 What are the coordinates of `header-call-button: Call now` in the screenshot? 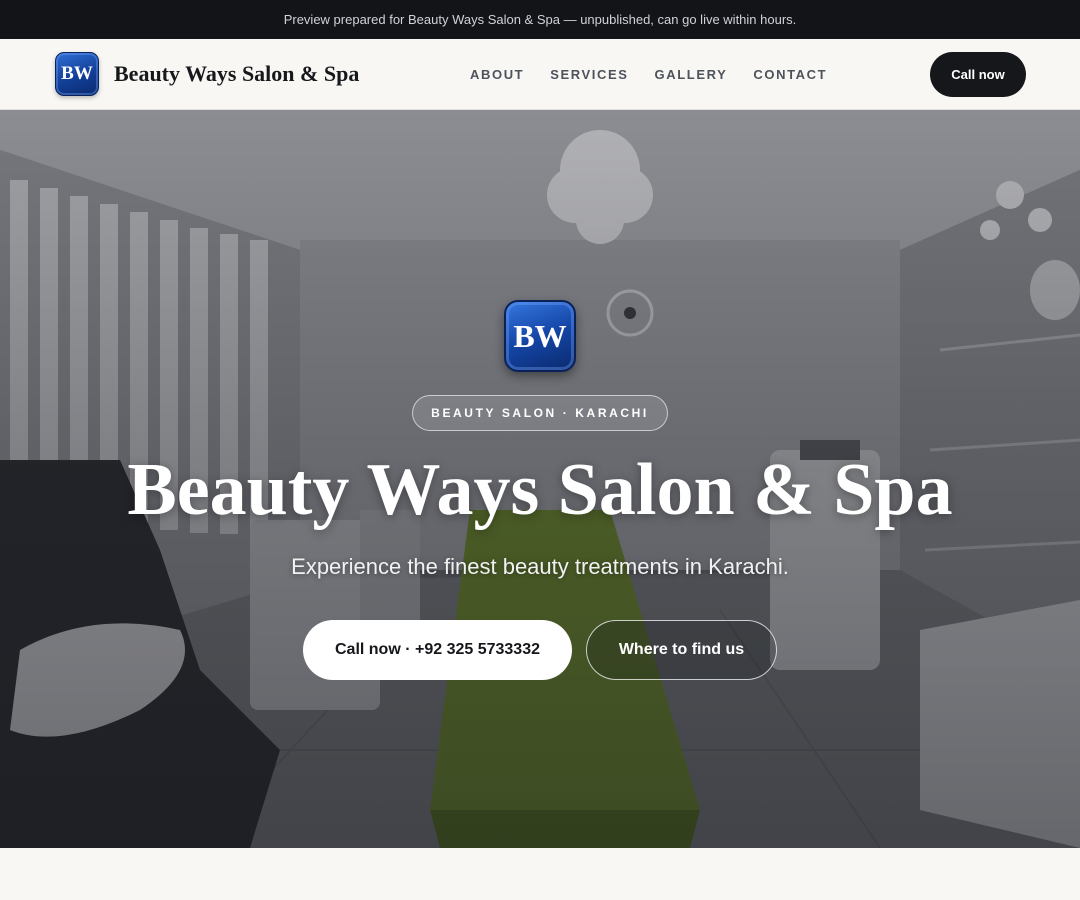 It's located at (978, 74).